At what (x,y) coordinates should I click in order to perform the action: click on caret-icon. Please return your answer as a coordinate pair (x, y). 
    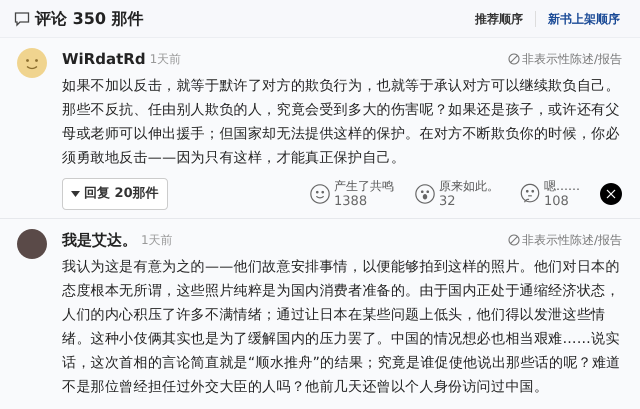
    Looking at the image, I should click on (75, 194).